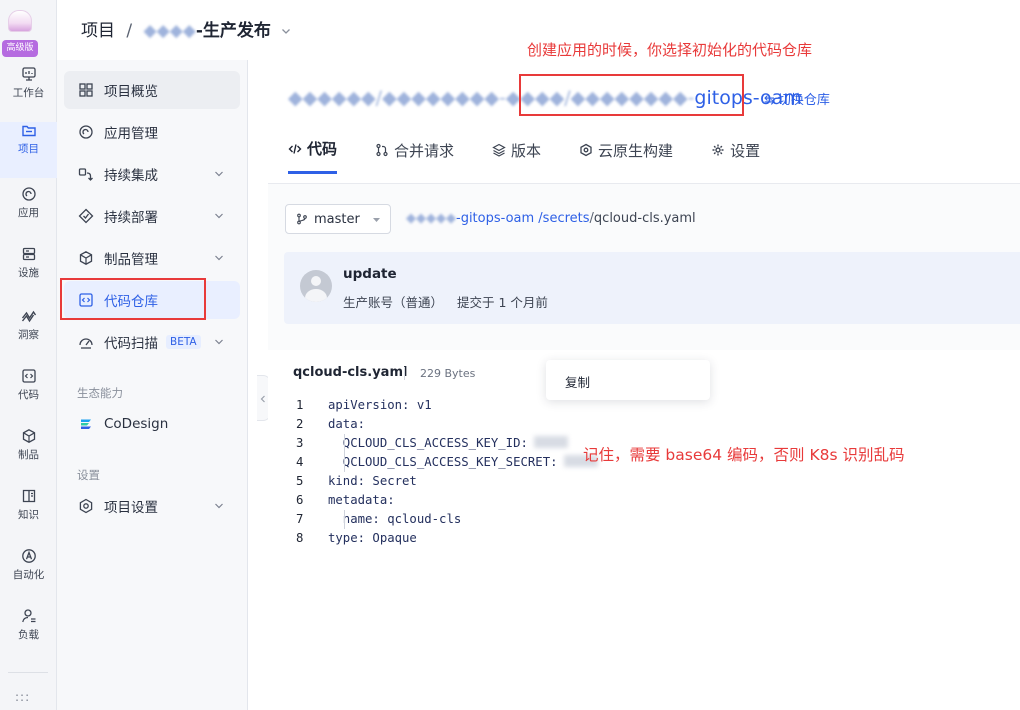 This screenshot has width=1020, height=710. What do you see at coordinates (577, 381) in the screenshot?
I see `copy-button: 复制` at bounding box center [577, 381].